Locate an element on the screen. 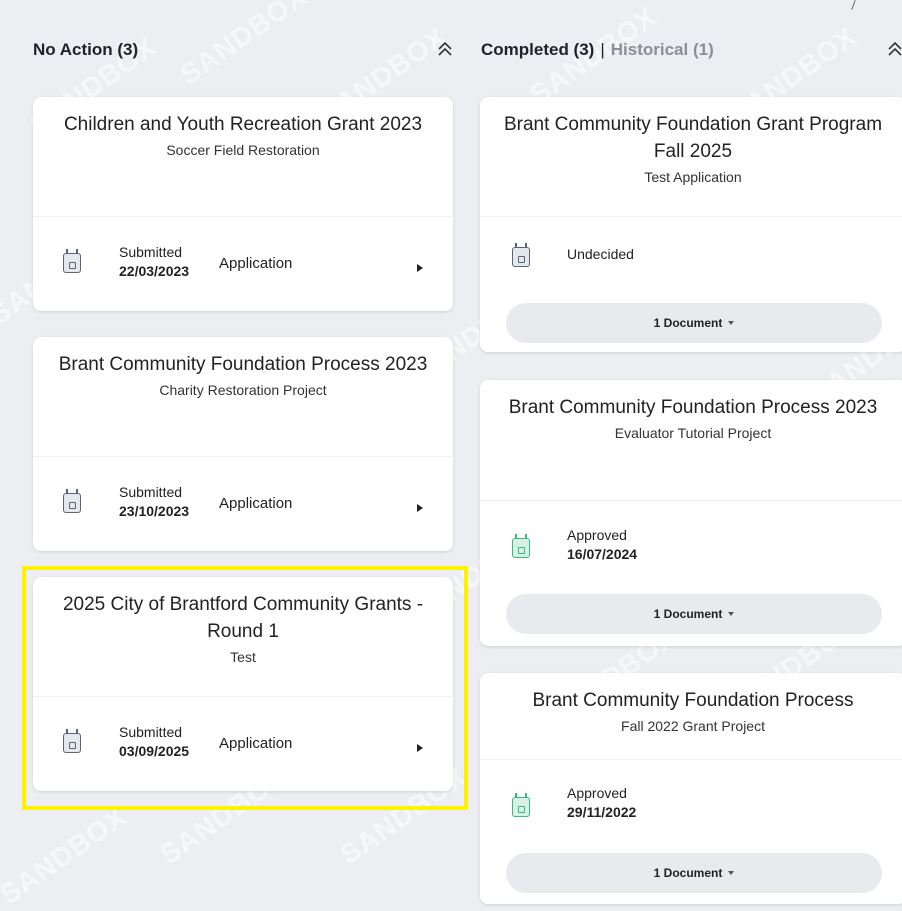 Image resolution: width=902 pixels, height=911 pixels. status-block: Submitted 23/10/2023 is located at coordinates (154, 502).